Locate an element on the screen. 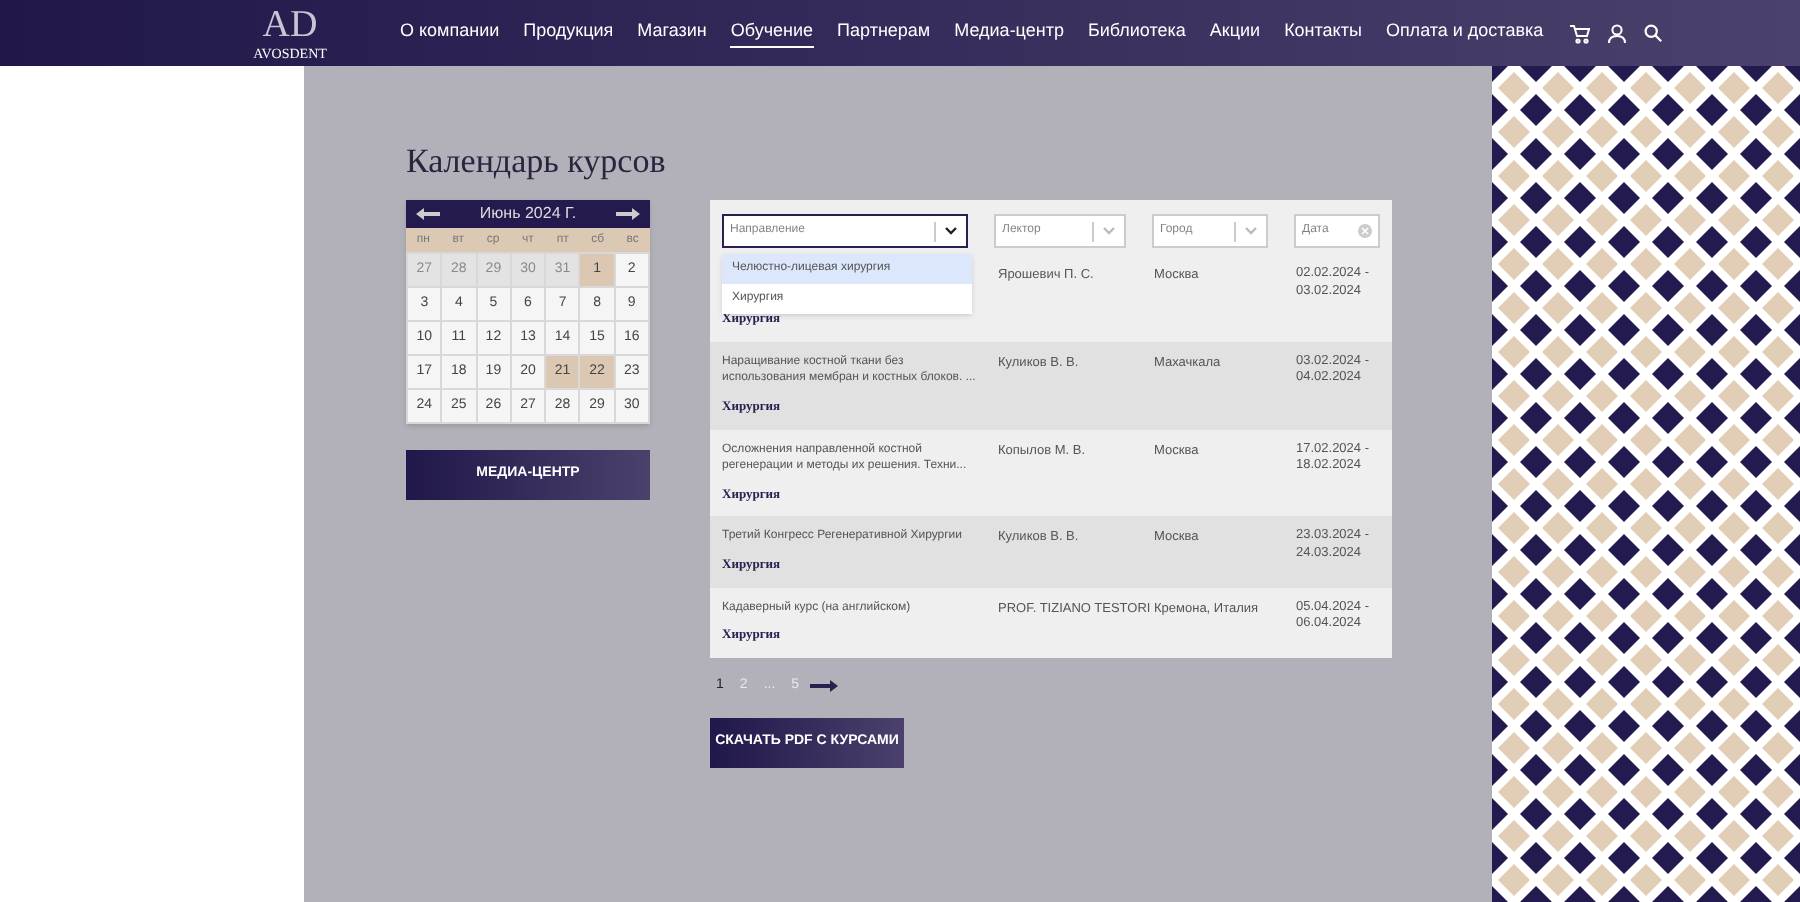  next-arrow-icon is located at coordinates (823, 685).